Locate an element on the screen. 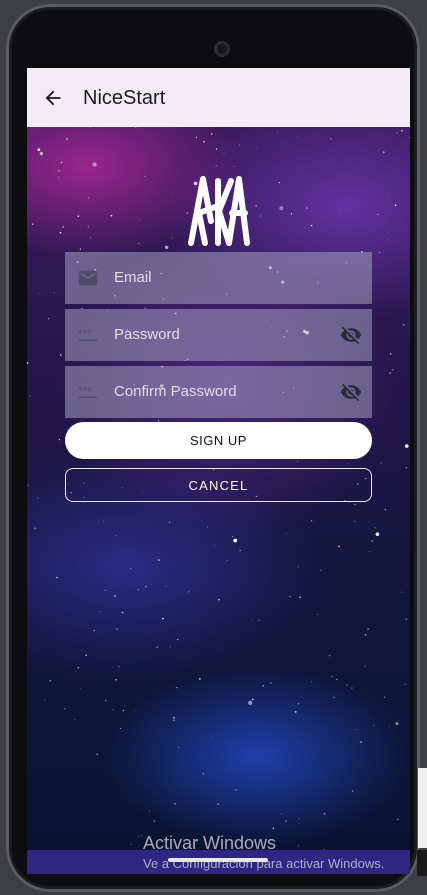 This screenshot has height=895, width=427. aka-logo is located at coordinates (219, 211).